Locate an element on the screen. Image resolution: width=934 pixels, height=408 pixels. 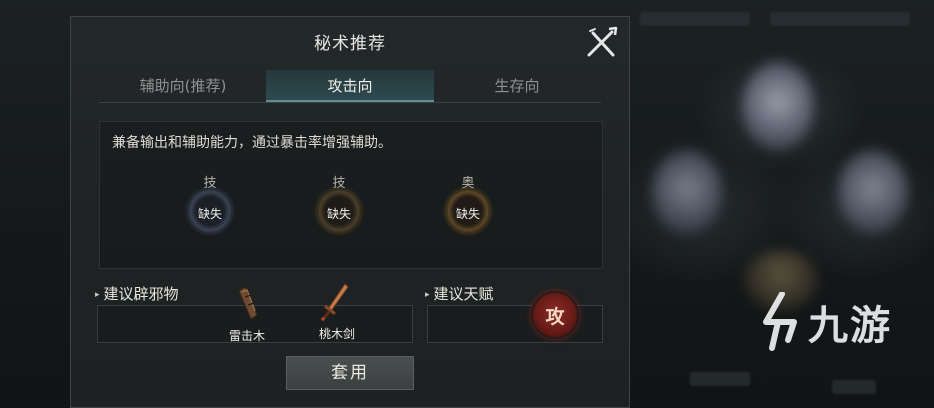
attack-talent-icon: 攻 is located at coordinates (555, 315).